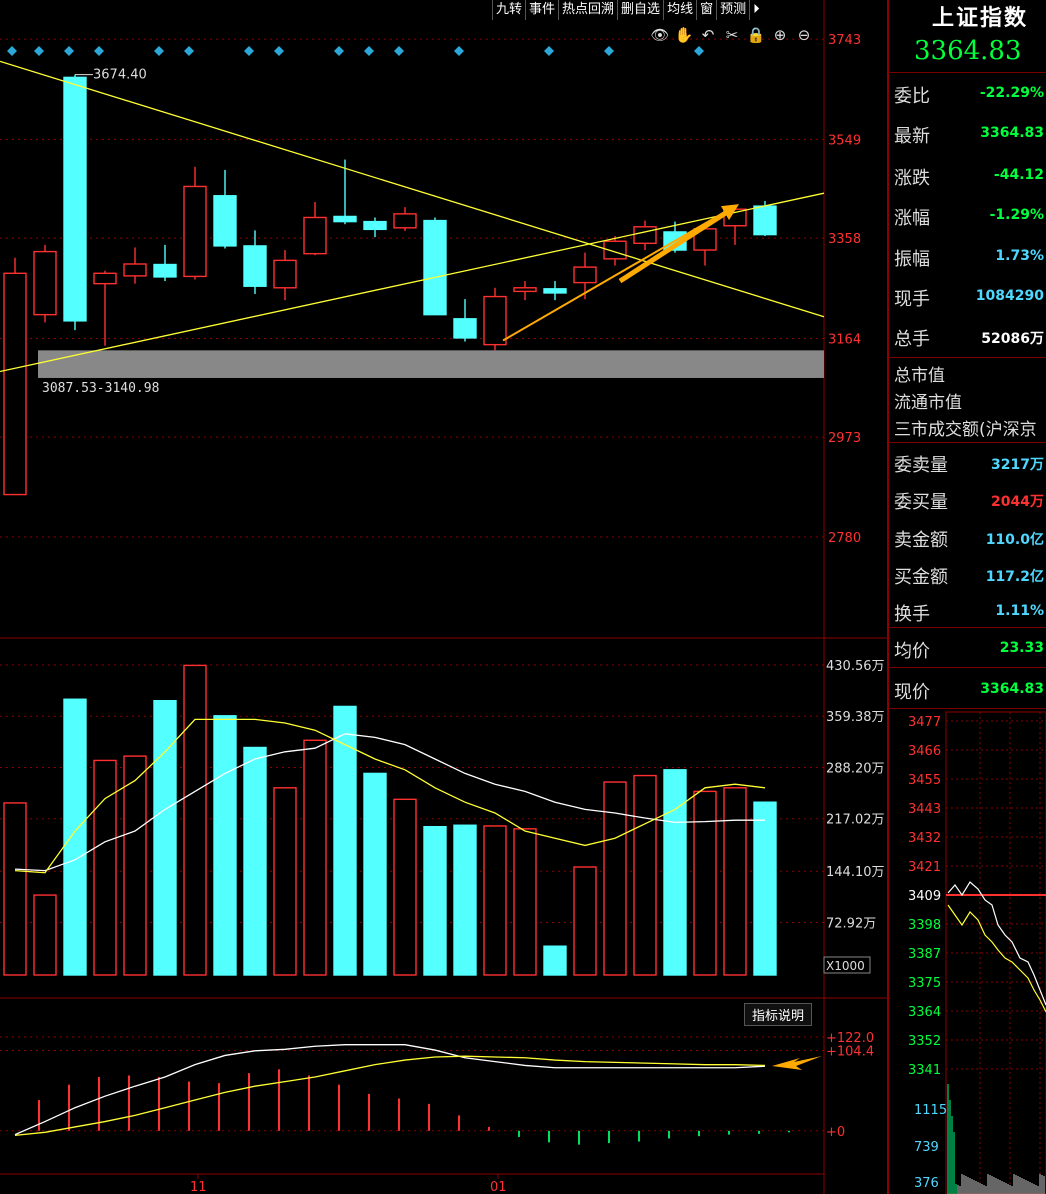  I want to click on chart-tool-2-icon: ↶, so click(708, 35).